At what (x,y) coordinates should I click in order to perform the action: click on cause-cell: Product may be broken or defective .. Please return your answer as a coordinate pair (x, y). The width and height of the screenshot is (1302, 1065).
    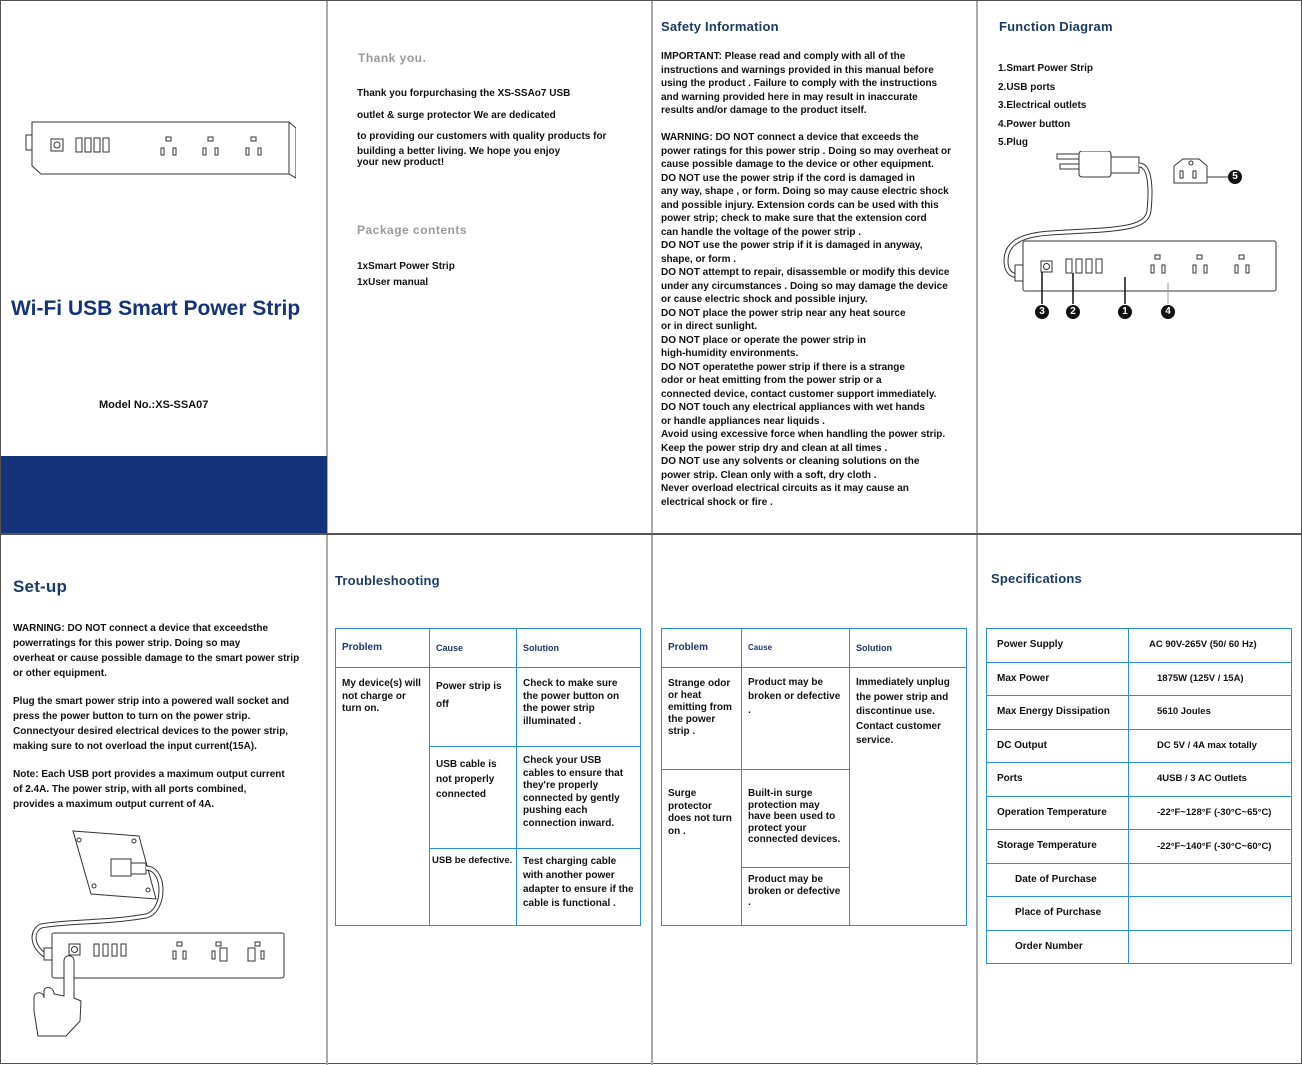
    Looking at the image, I should click on (795, 896).